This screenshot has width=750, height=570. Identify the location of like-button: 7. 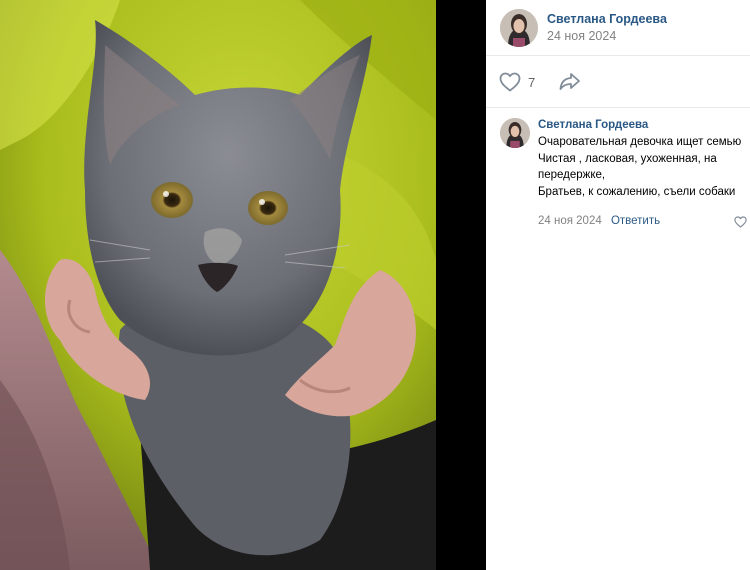
(517, 82).